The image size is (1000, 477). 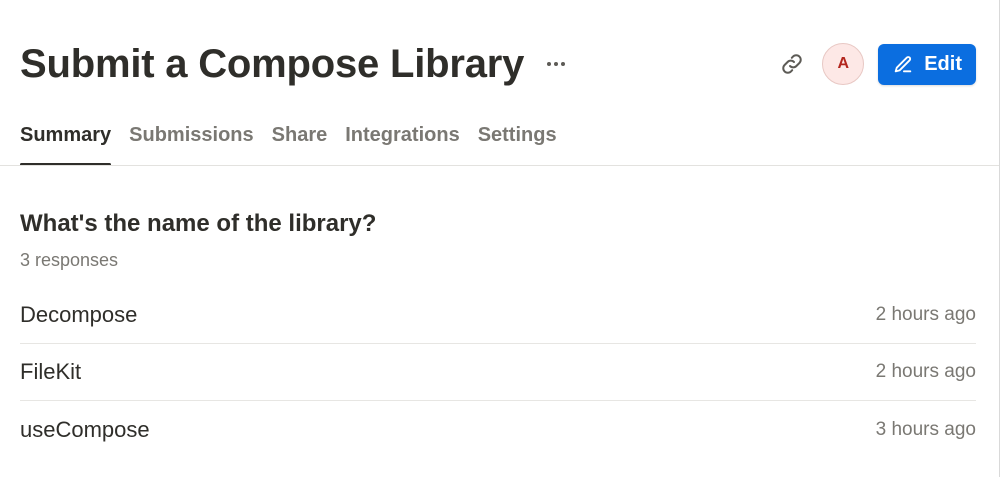 I want to click on page-header: Submit a Compose Library A Edit, so click(x=498, y=64).